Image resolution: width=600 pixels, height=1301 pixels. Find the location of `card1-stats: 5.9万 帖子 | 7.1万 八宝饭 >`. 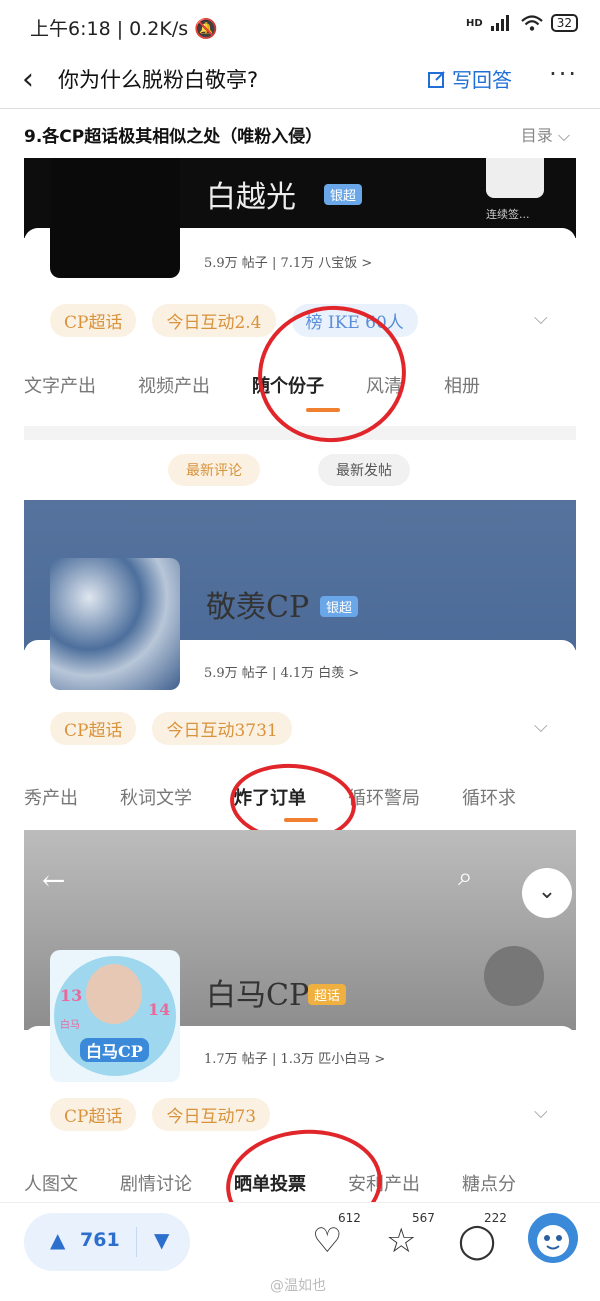

card1-stats: 5.9万 帖子 | 7.1万 八宝饭 > is located at coordinates (288, 261).